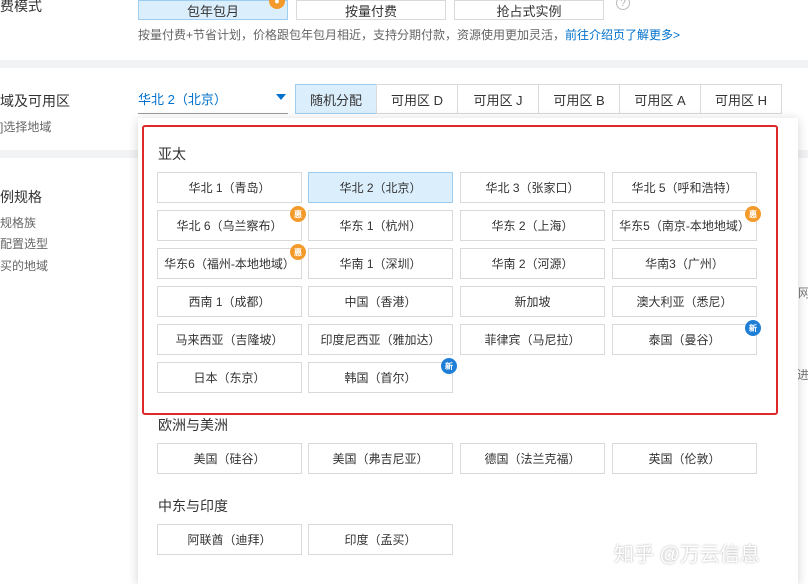 The height and width of the screenshot is (584, 808). I want to click on group-title-middle-east-india: 中东与印度, so click(193, 506).